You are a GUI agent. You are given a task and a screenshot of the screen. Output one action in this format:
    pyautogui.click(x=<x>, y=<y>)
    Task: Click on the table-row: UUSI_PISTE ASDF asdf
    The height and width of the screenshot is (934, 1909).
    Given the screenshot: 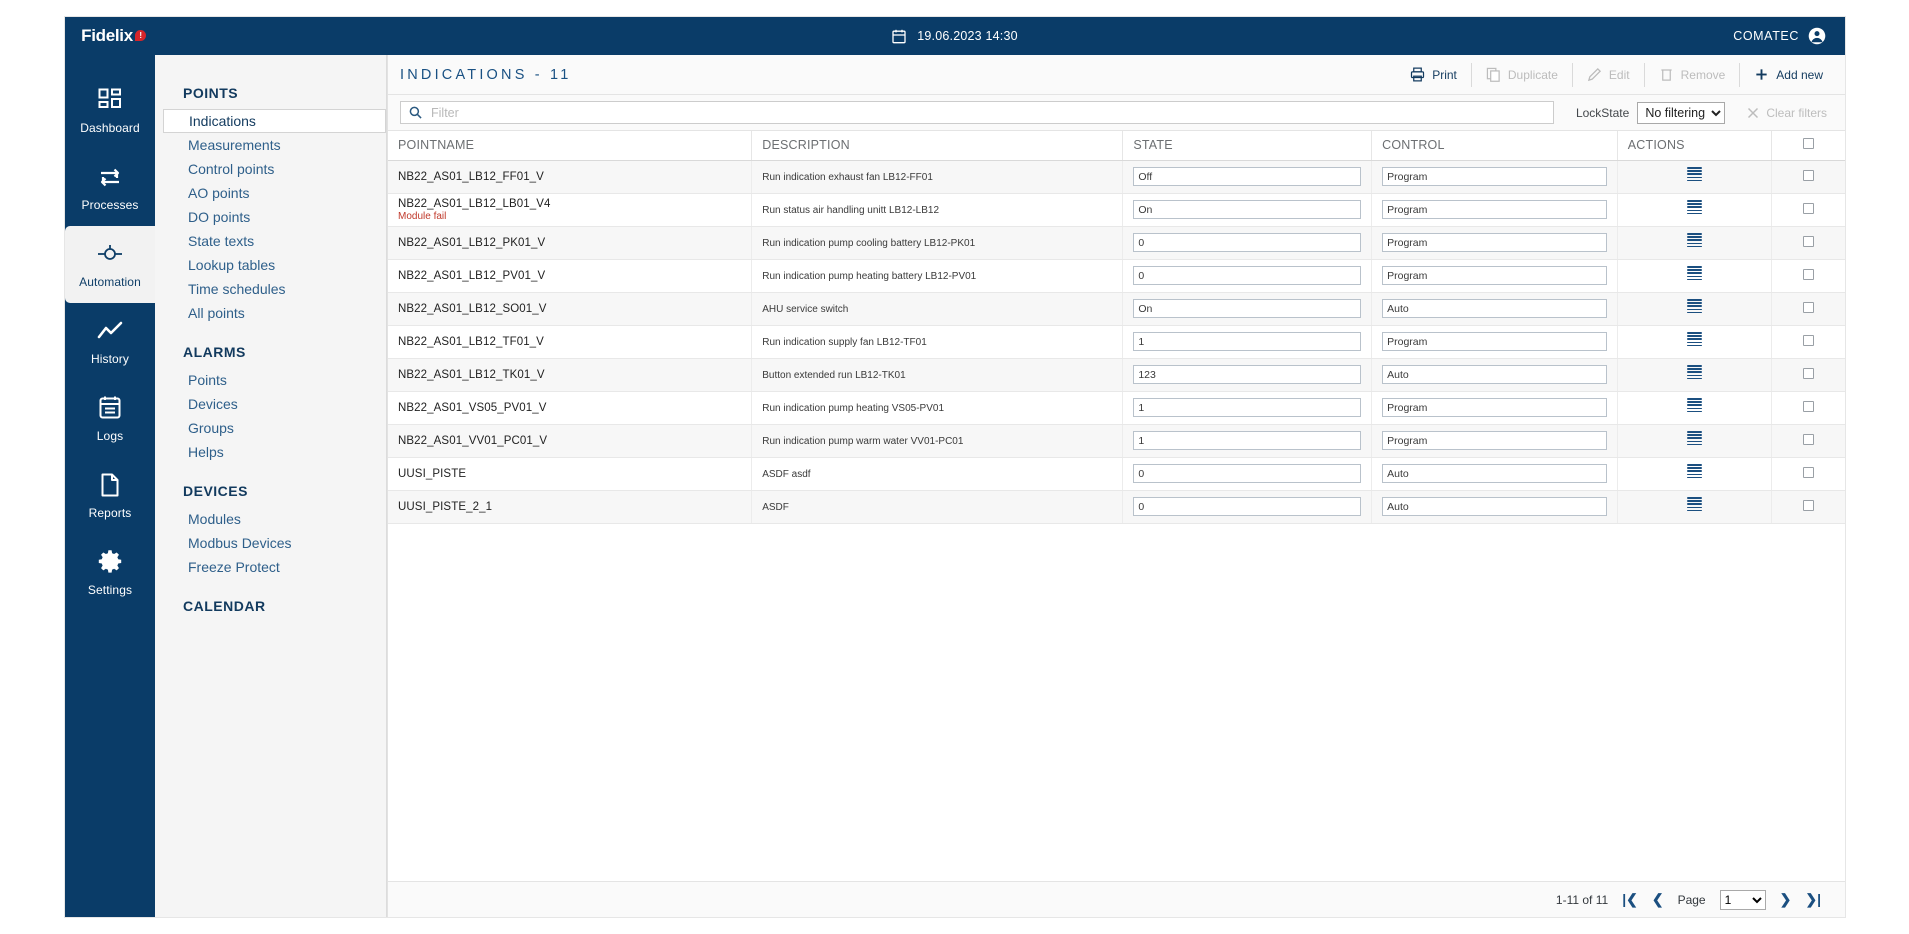 What is the action you would take?
    pyautogui.click(x=1116, y=474)
    